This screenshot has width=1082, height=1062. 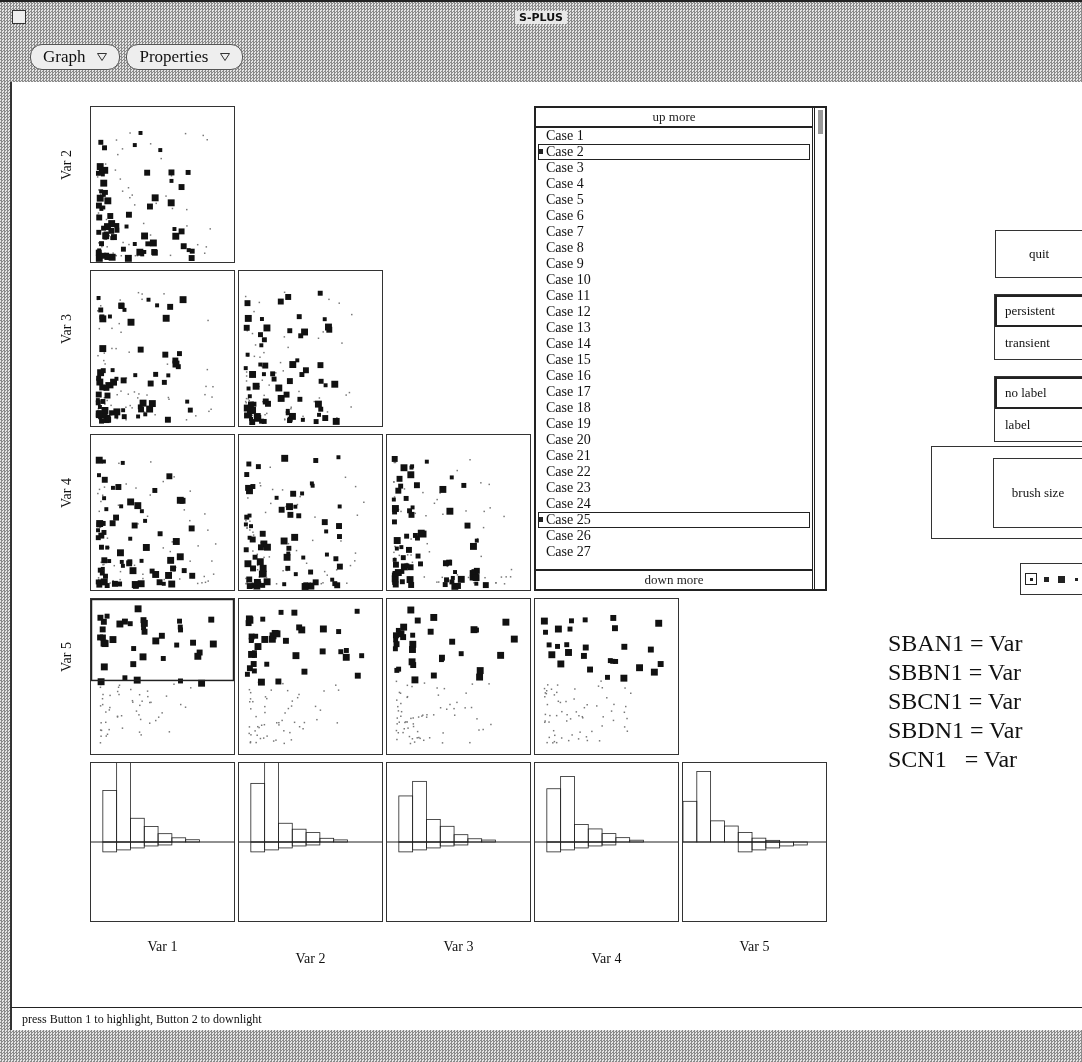 I want to click on list-item: Case 14, so click(x=674, y=344).